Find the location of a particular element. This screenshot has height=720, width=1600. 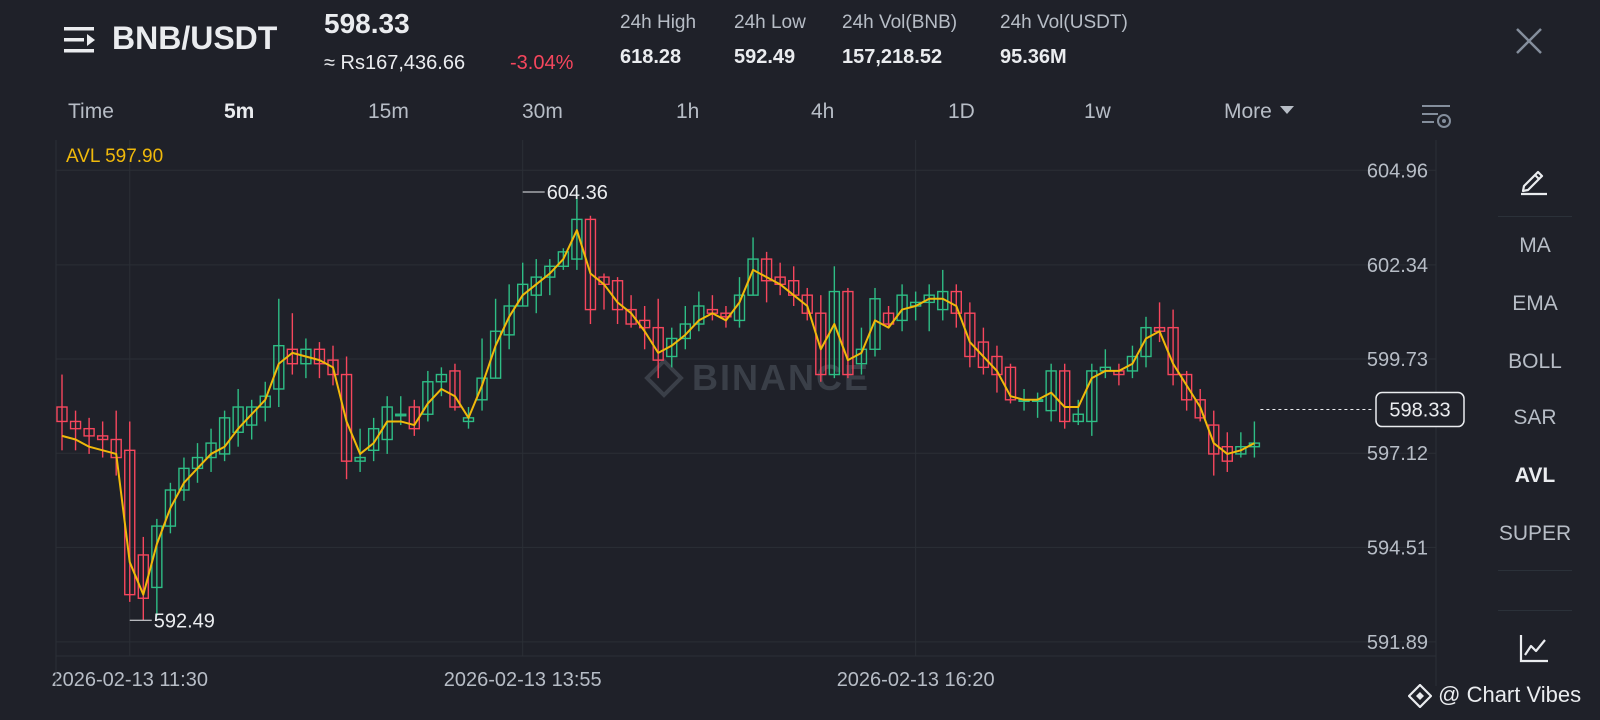

stat-24h-high: 24h High 618.28 is located at coordinates (658, 40).